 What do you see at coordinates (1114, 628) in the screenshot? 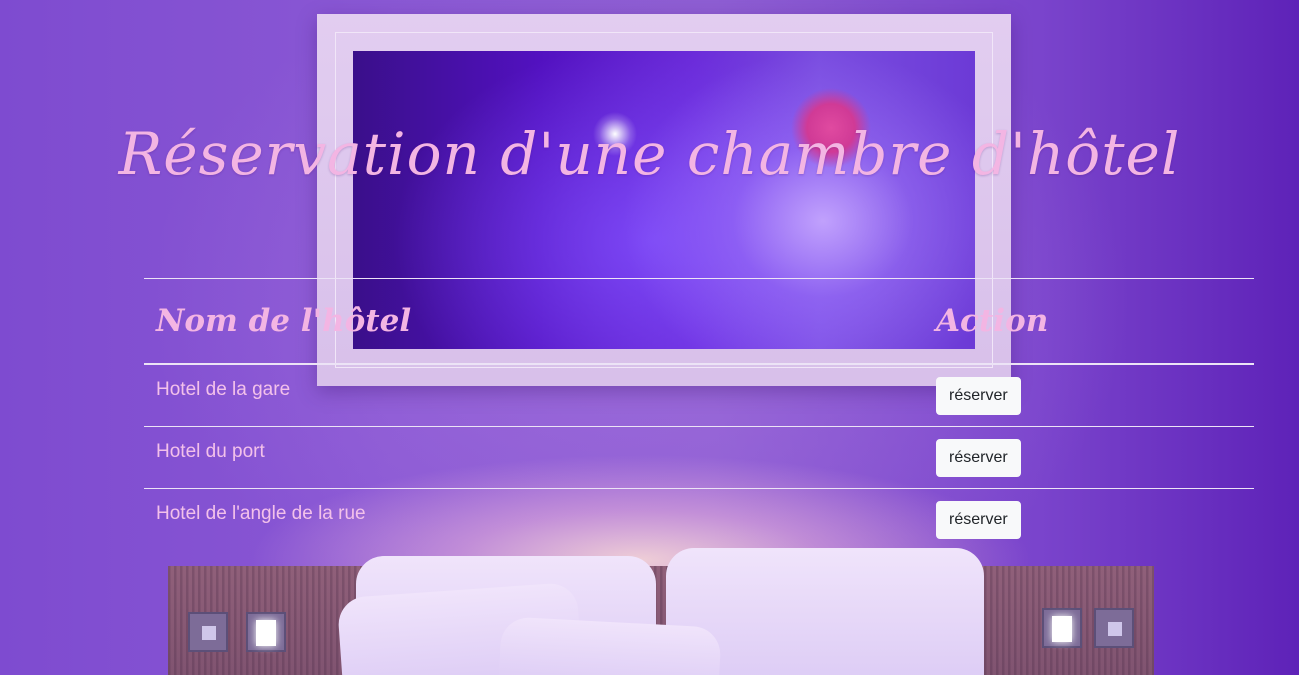
I see `wall-switch-right` at bounding box center [1114, 628].